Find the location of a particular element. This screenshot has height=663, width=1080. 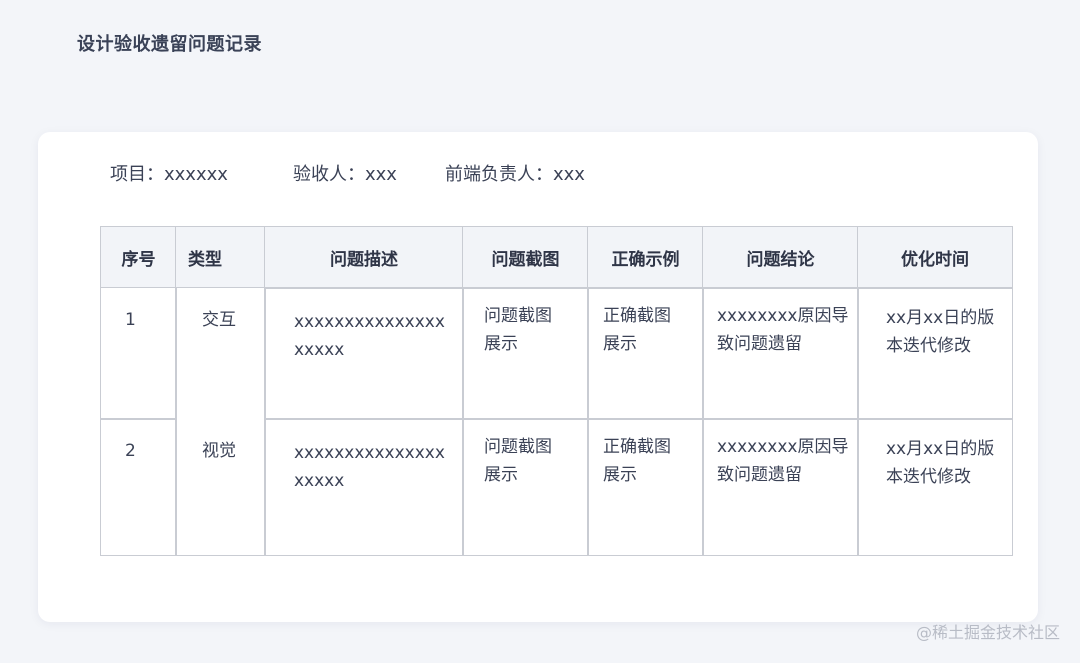

header-conclusion: 问题结论 is located at coordinates (780, 257).